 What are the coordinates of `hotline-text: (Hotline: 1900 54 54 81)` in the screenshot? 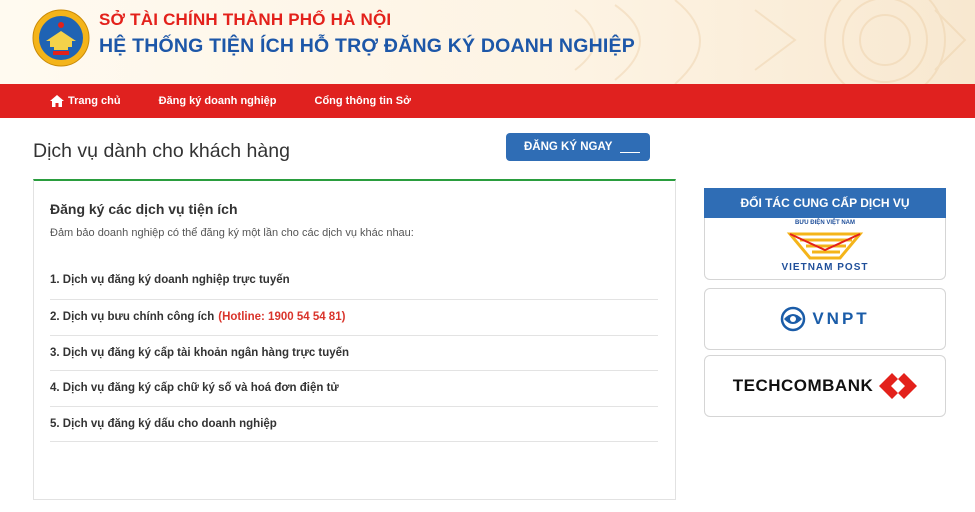 It's located at (282, 317).